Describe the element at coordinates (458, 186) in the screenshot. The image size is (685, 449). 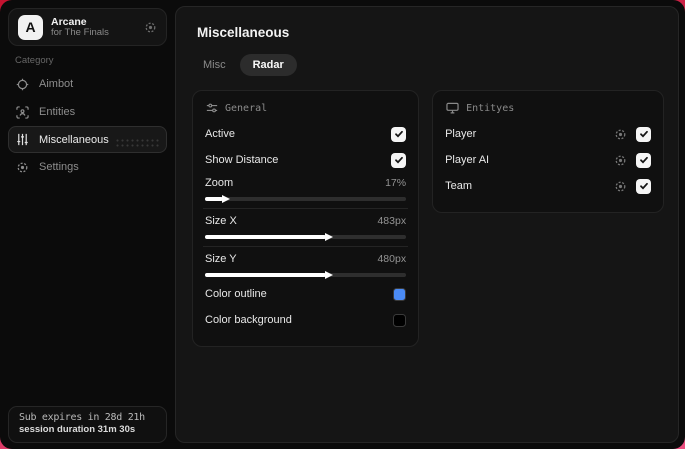
I see `entity-label: Team` at that location.